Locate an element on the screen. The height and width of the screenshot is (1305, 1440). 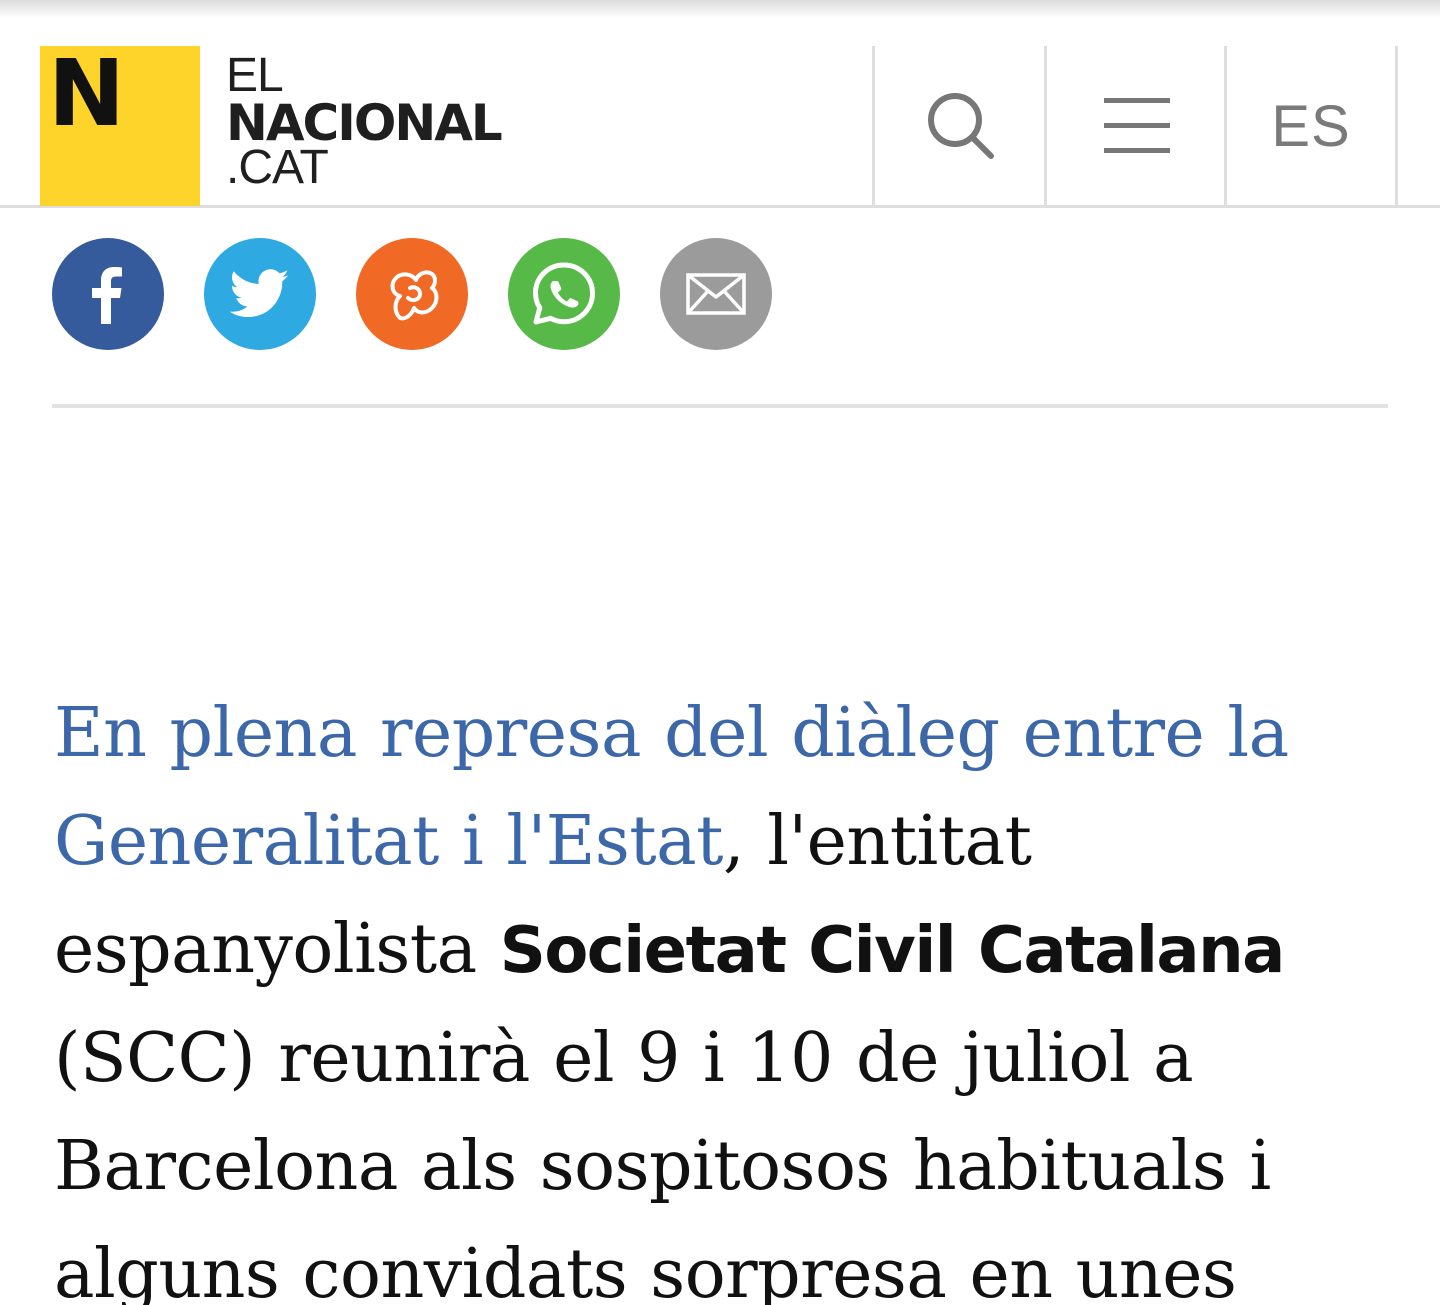
share-bar is located at coordinates (412, 294).